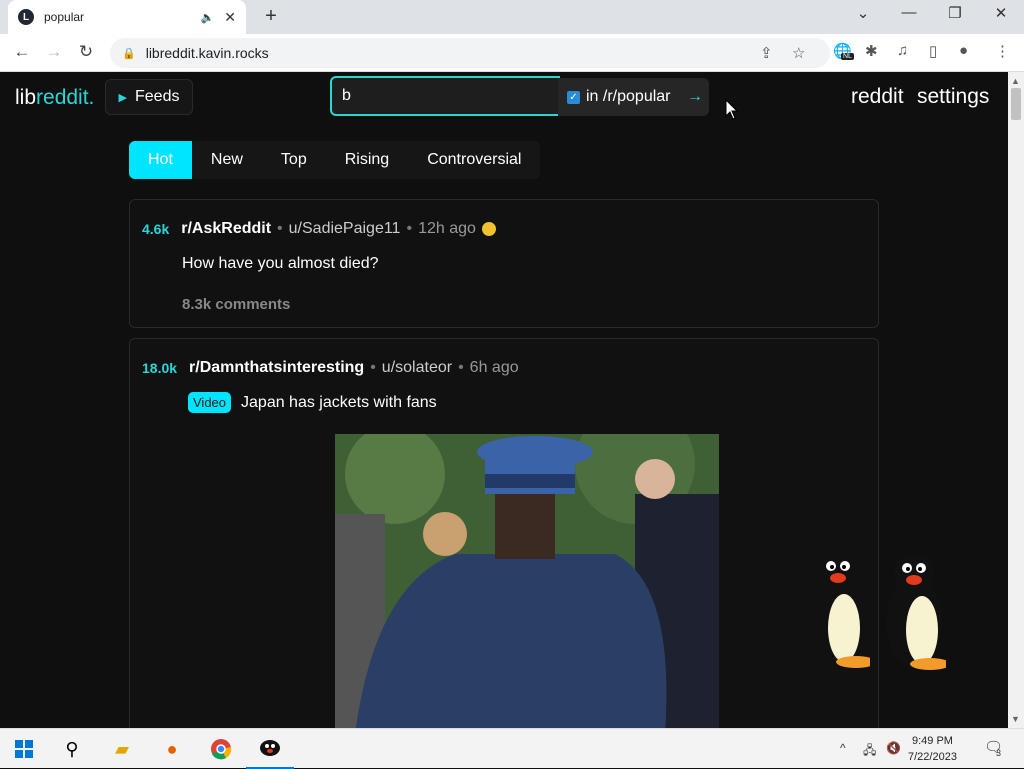 The width and height of the screenshot is (1024, 769). I want to click on settings-link: settings, so click(953, 97).